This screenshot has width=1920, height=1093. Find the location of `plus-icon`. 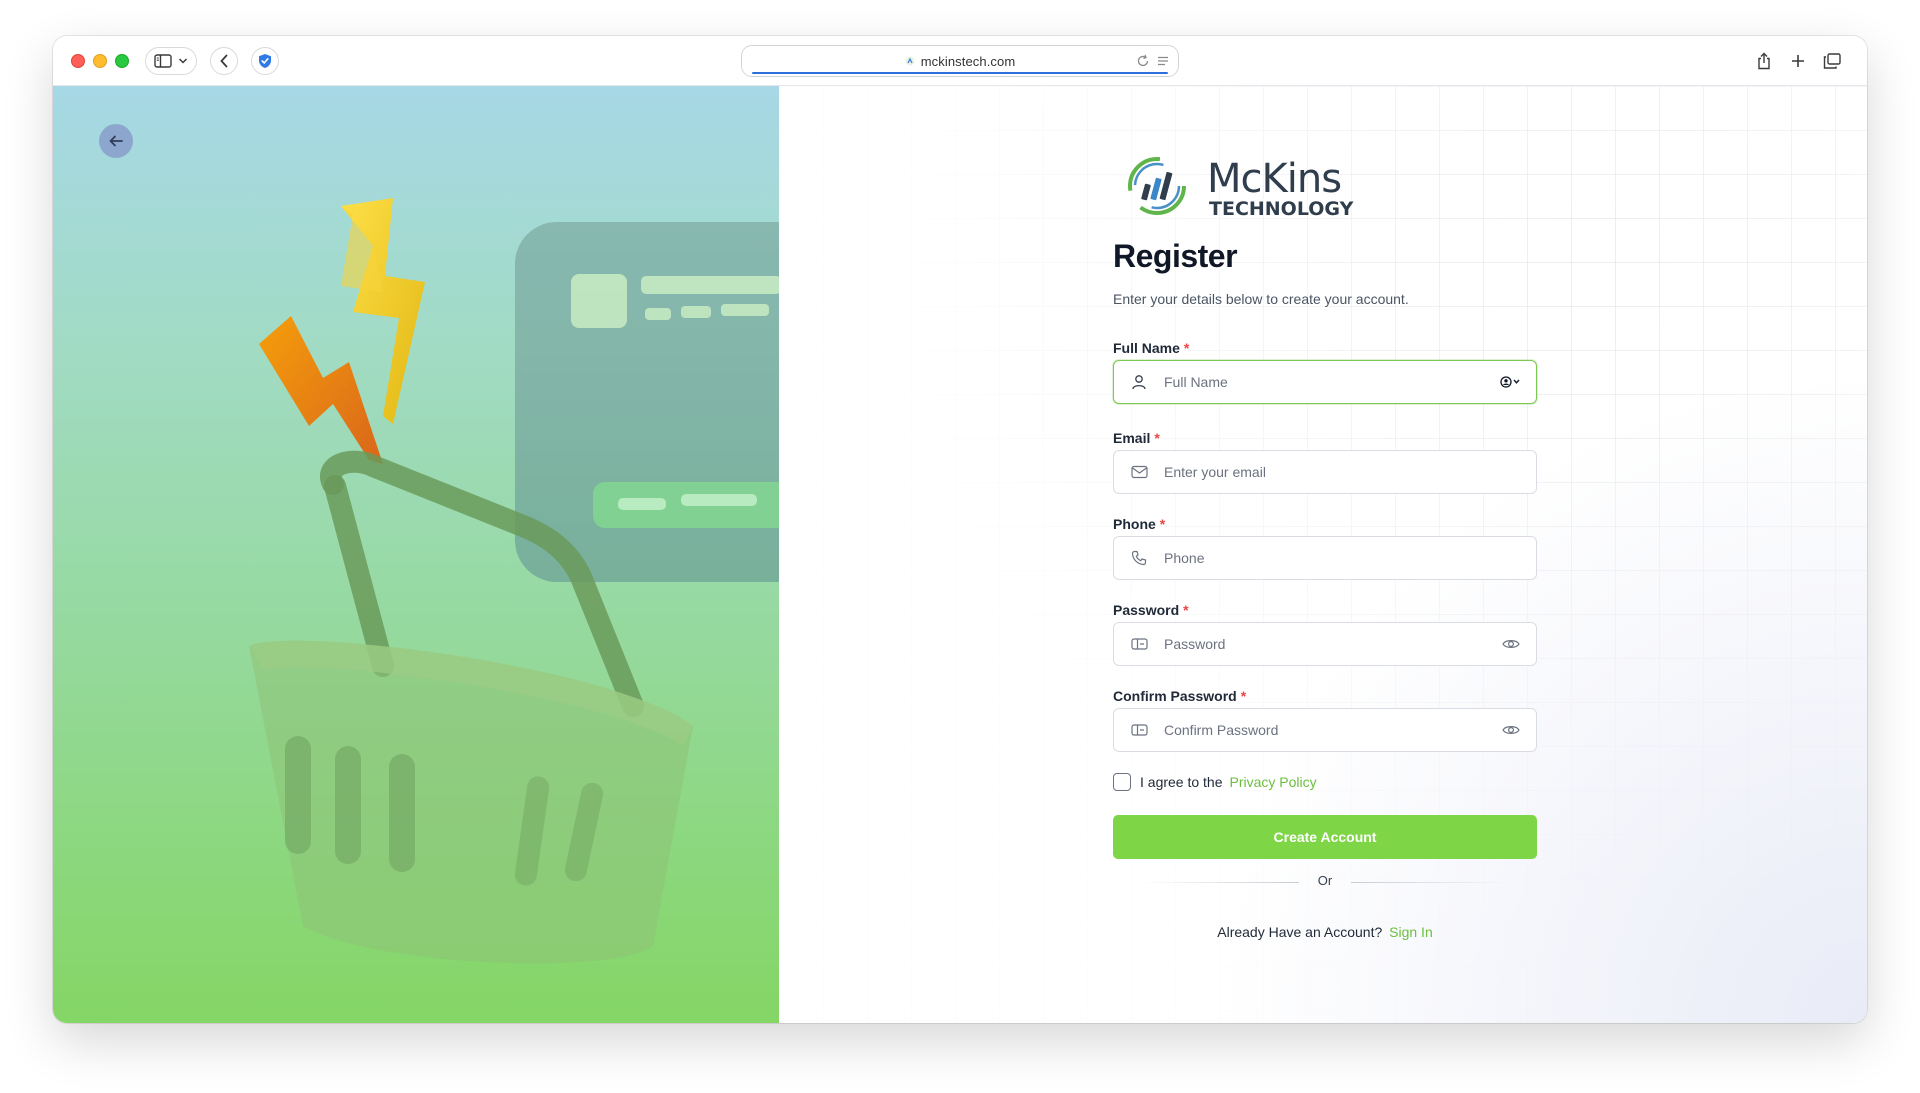

plus-icon is located at coordinates (1798, 61).